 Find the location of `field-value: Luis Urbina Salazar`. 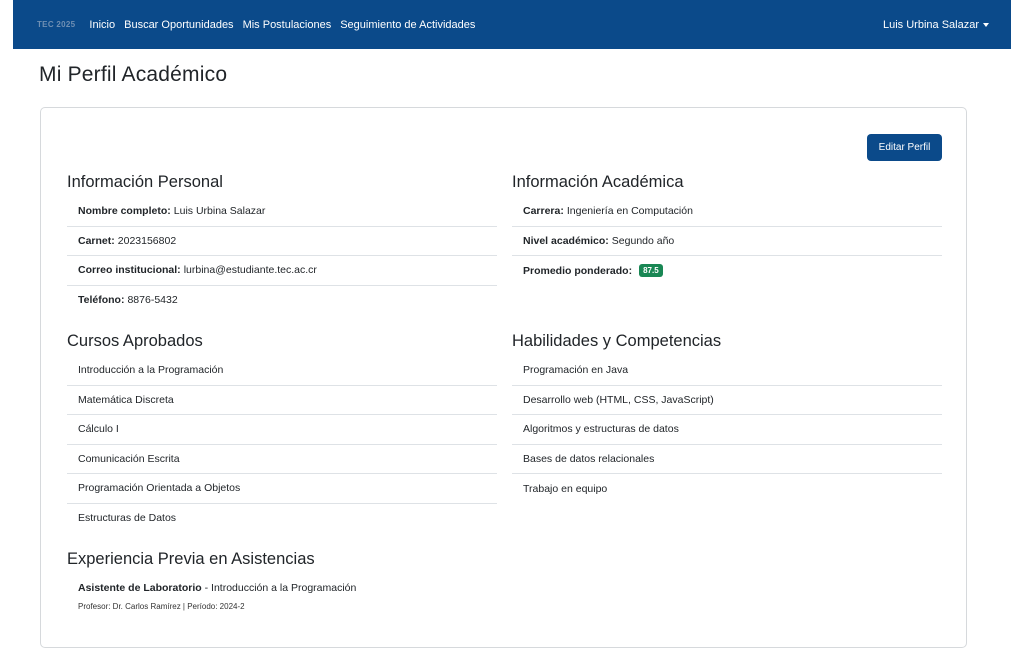

field-value: Luis Urbina Salazar is located at coordinates (219, 211).